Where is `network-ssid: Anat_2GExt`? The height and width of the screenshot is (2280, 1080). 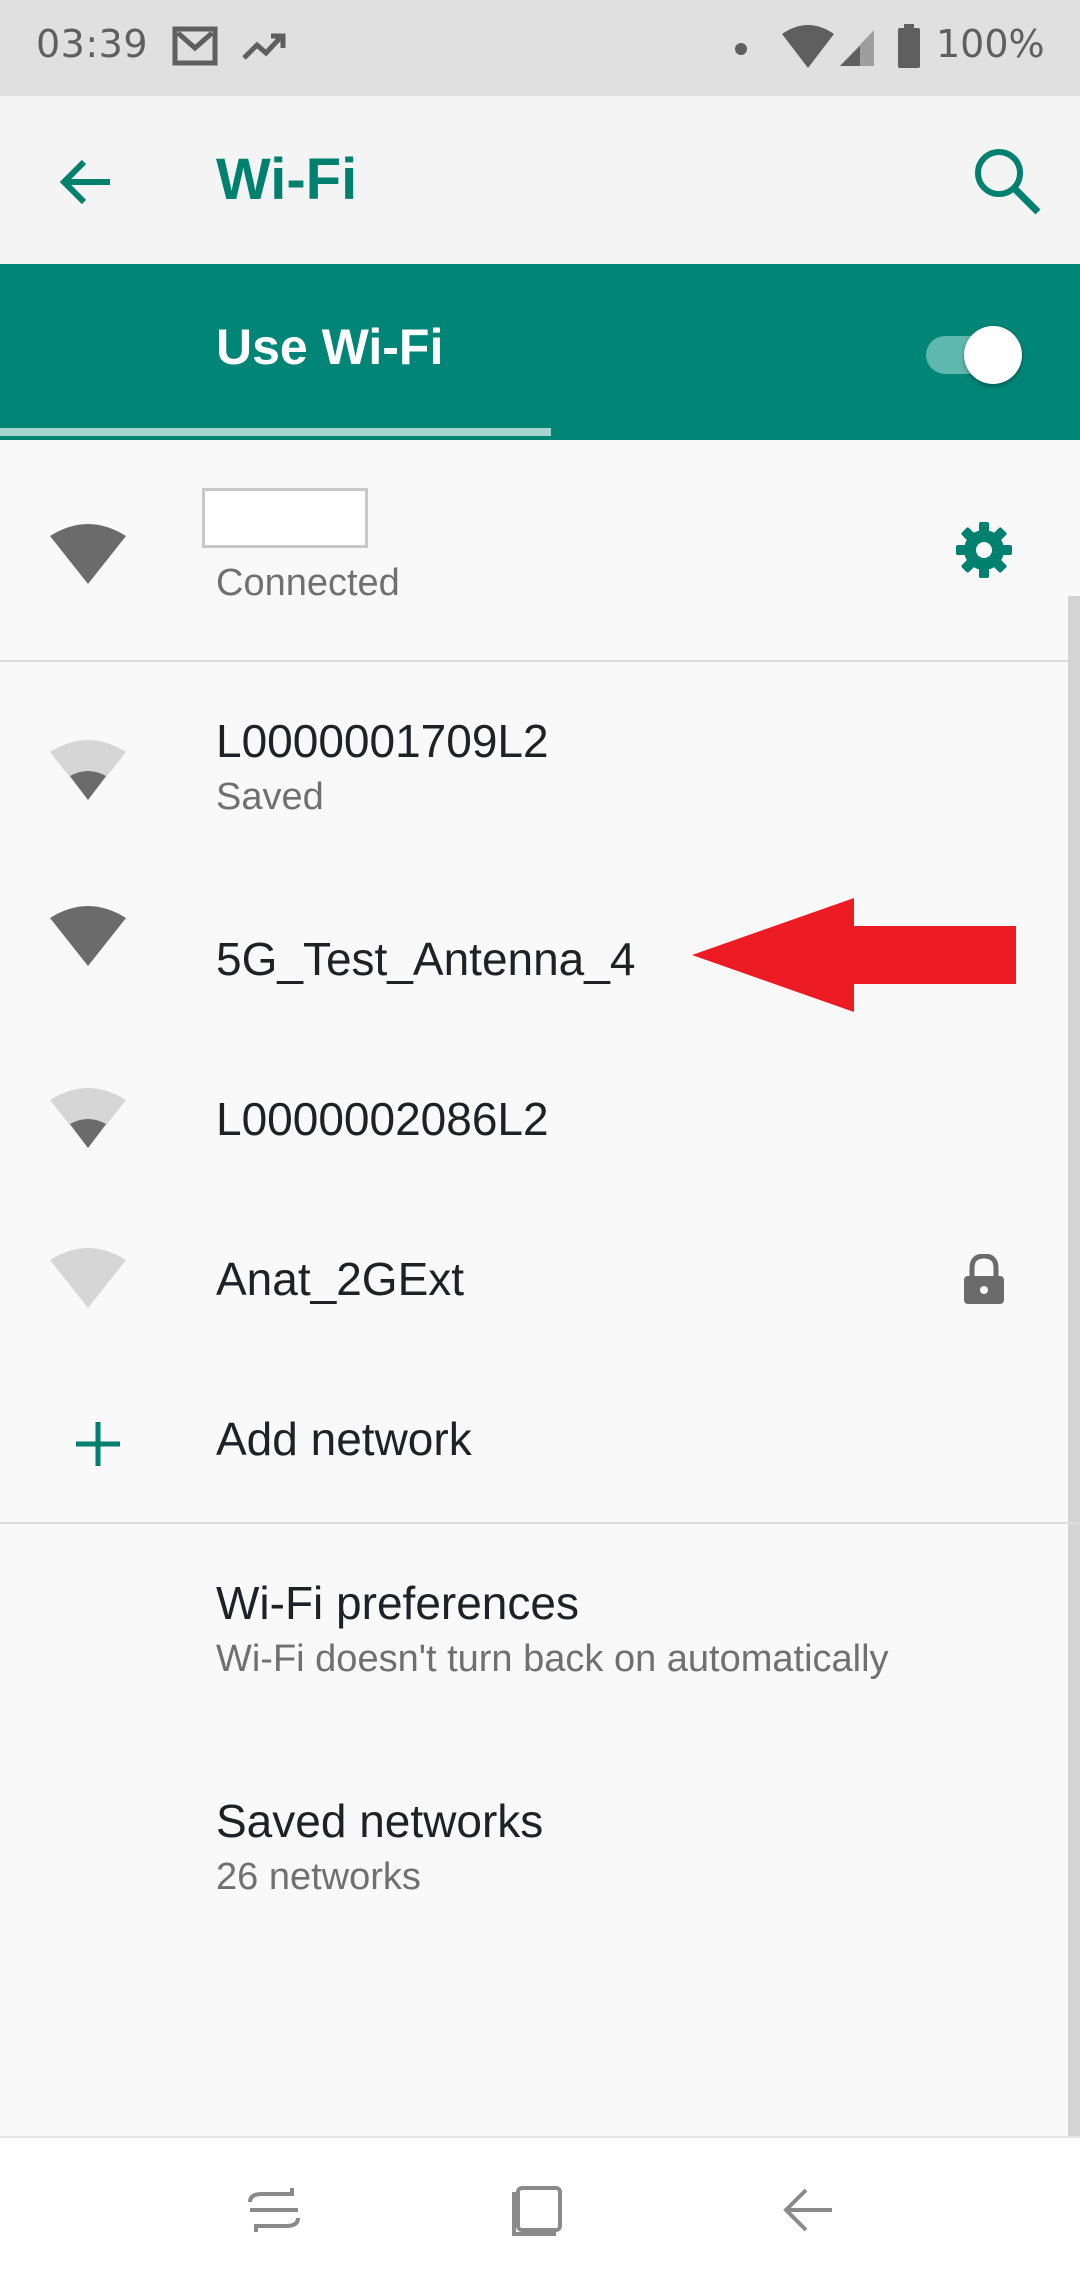 network-ssid: Anat_2GExt is located at coordinates (340, 1279).